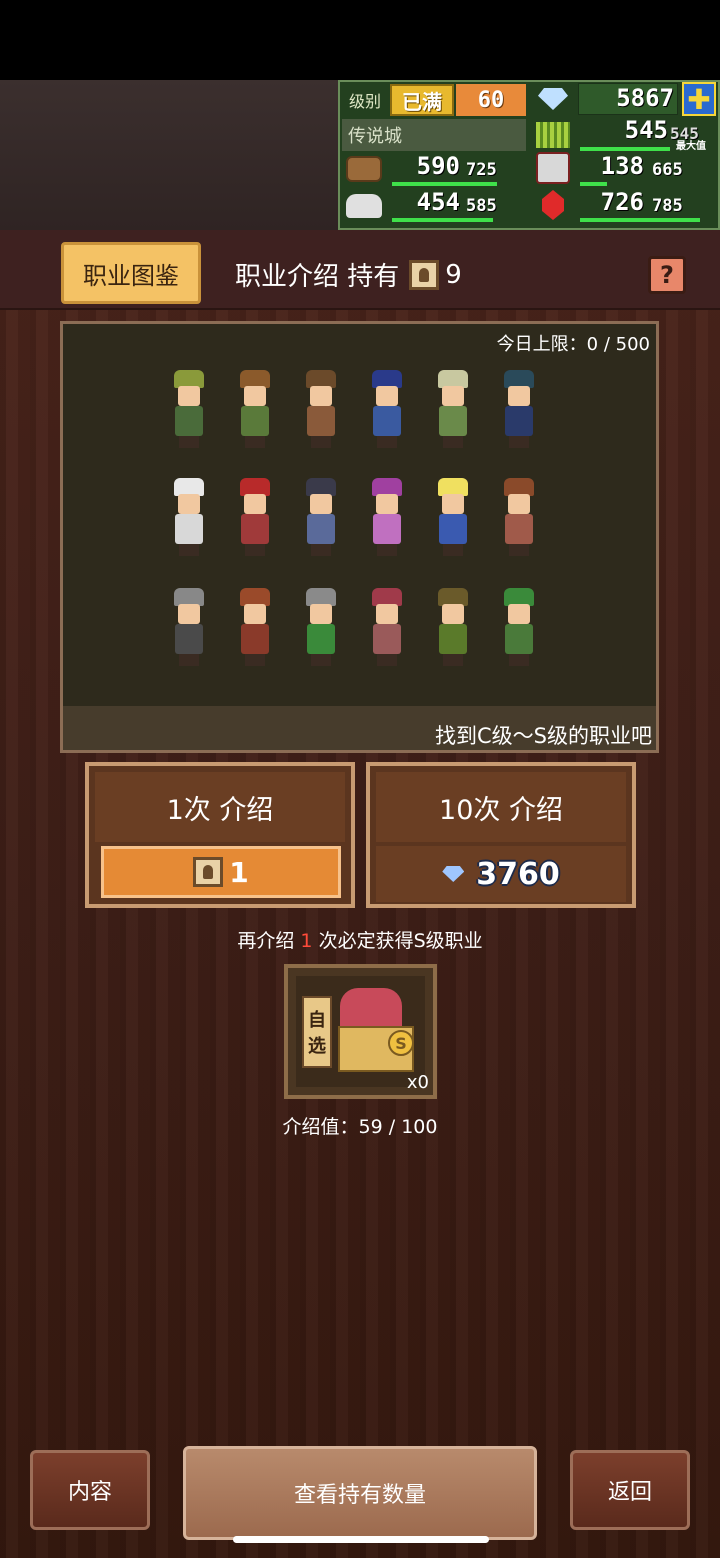  I want to click on notice-count: 1, so click(306, 941).